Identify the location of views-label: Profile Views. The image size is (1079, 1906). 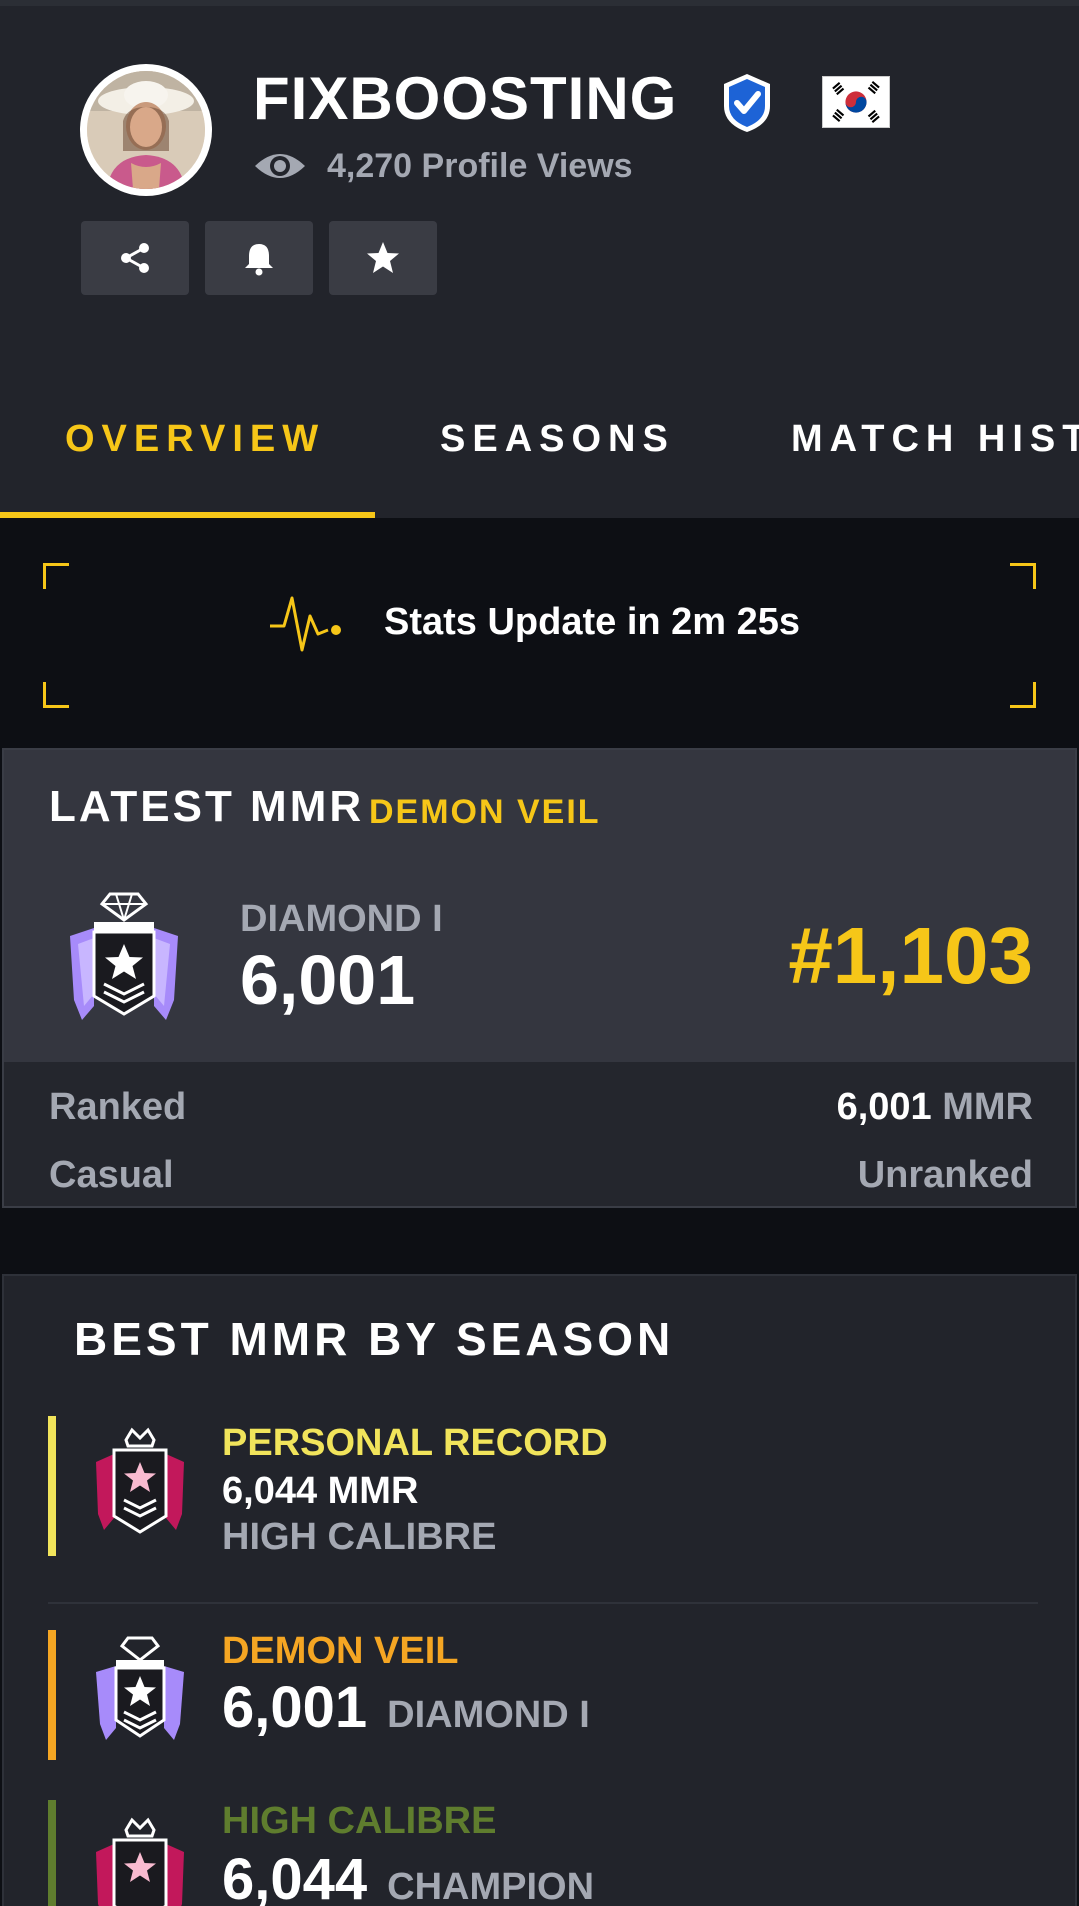
(527, 165).